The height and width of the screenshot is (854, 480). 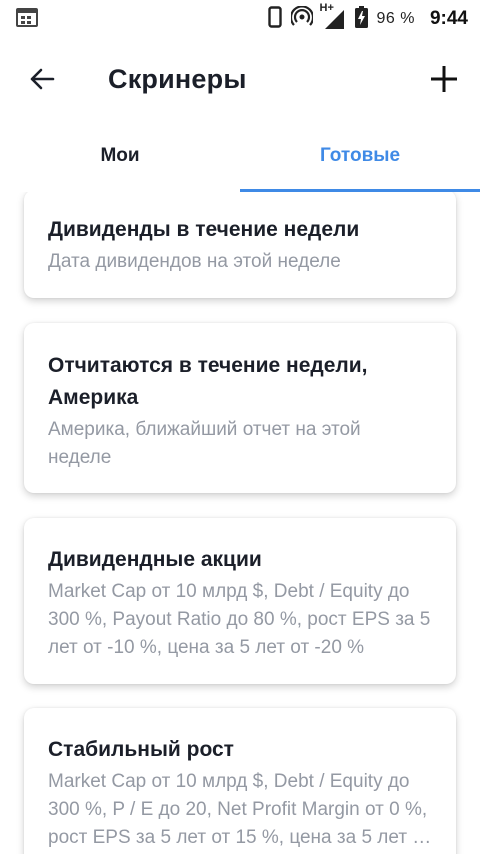 What do you see at coordinates (360, 156) in the screenshot?
I see `tab-ready: Готовые` at bounding box center [360, 156].